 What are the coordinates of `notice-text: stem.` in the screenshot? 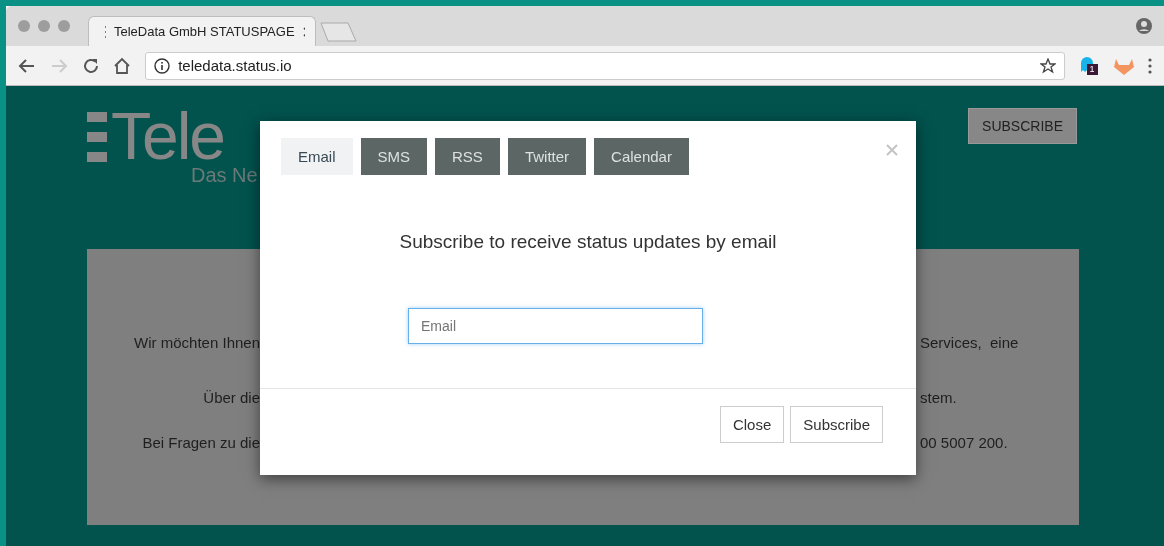 It's located at (938, 397).